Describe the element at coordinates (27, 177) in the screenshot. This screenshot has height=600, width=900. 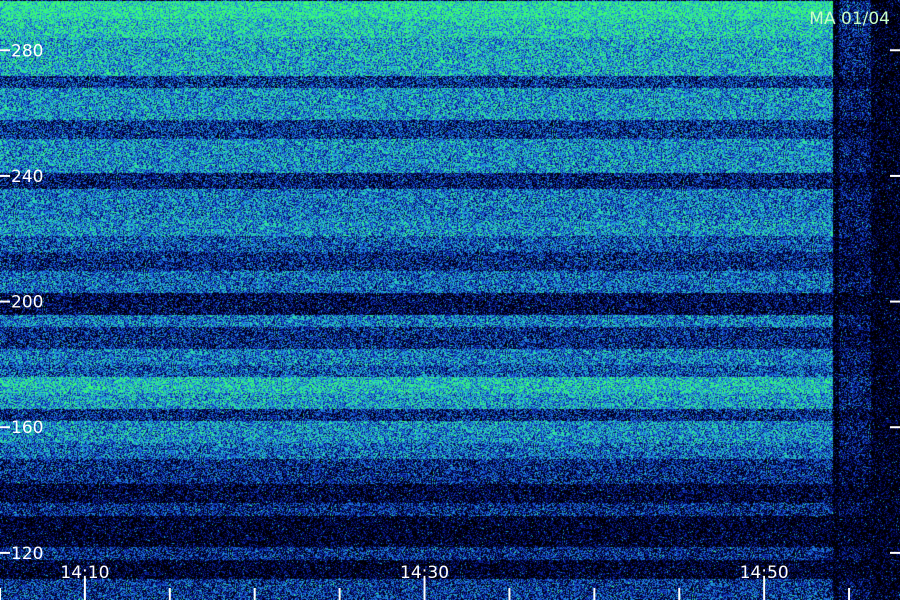
I see `y-tick-label: 240` at that location.